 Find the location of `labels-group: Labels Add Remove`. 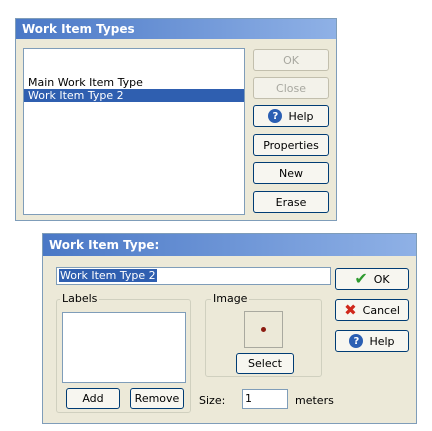

labels-group: Labels Add Remove is located at coordinates (123, 353).